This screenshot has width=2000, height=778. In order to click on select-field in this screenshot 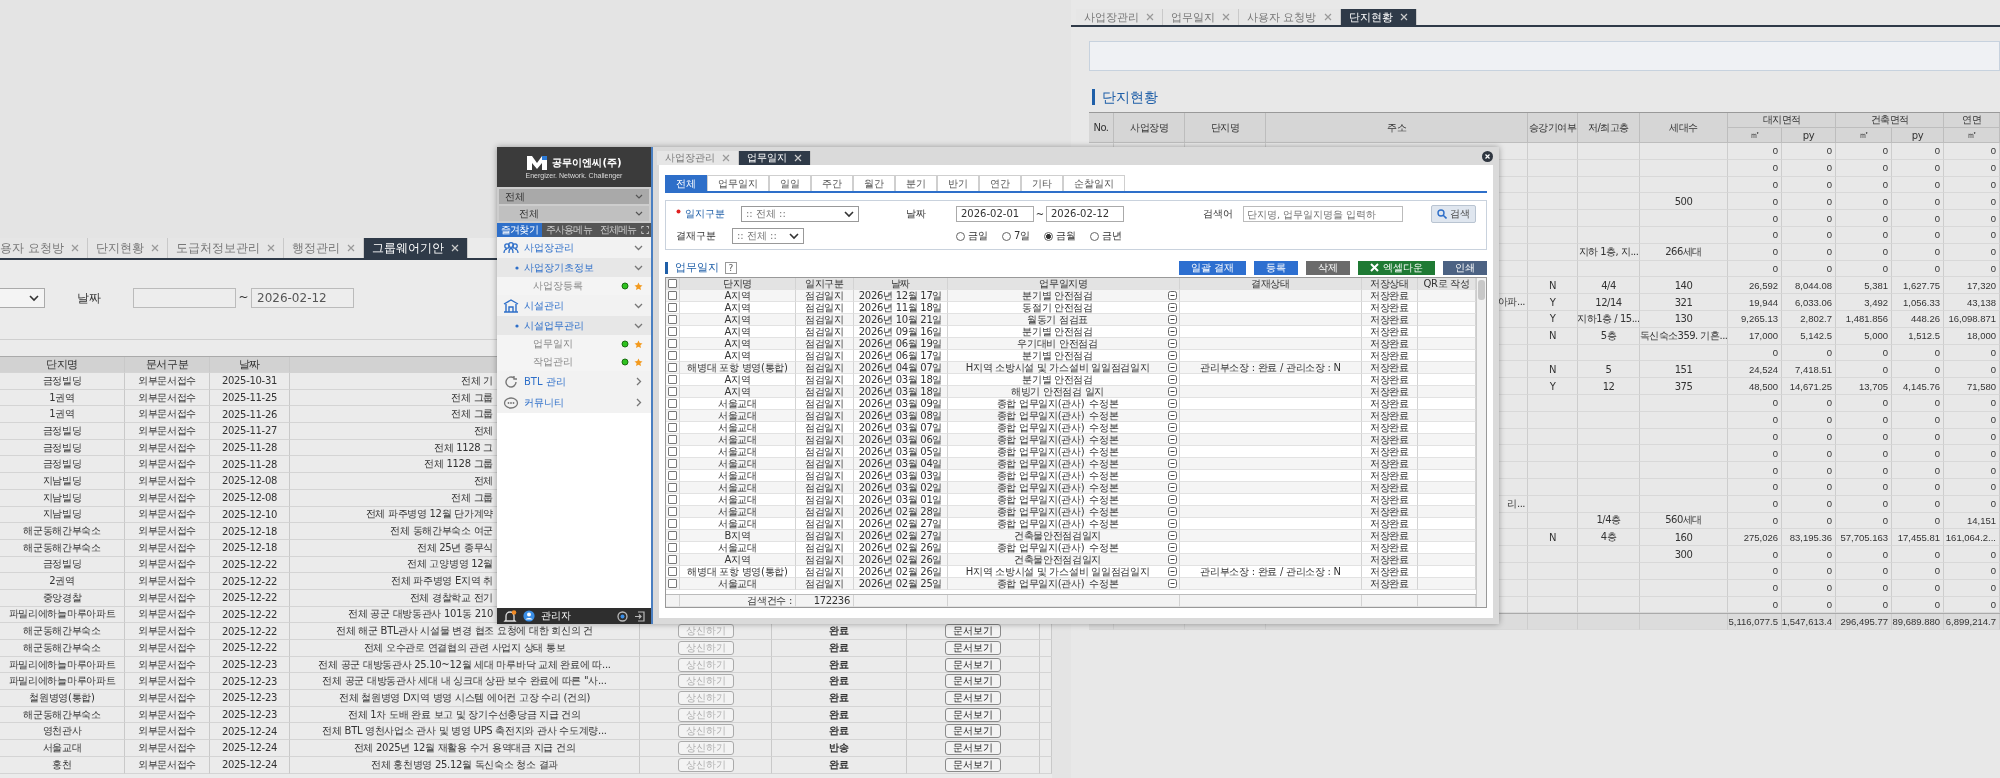, I will do `click(22, 298)`.